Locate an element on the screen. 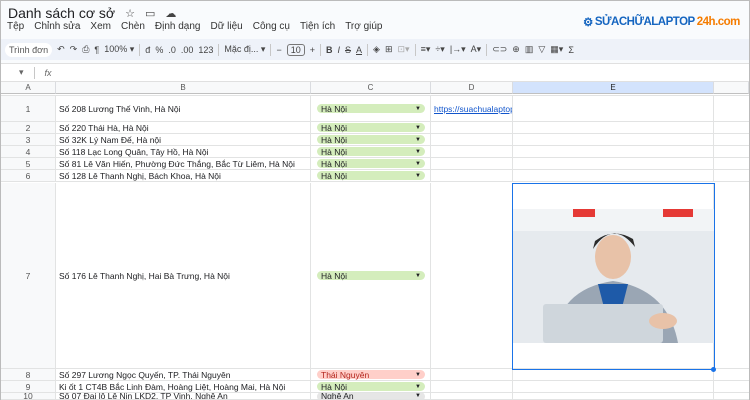  address-cell: Số 32K Lý Nam Đế, Hà nội is located at coordinates (183, 139).